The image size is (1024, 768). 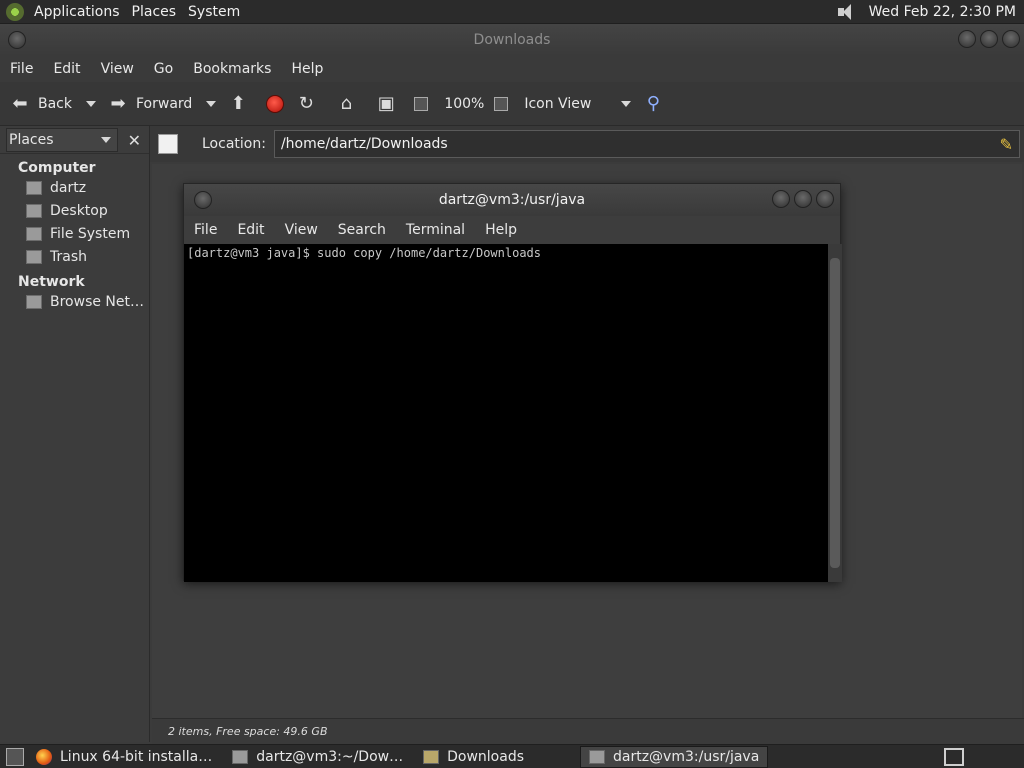 I want to click on menu-search: Search, so click(x=362, y=230).